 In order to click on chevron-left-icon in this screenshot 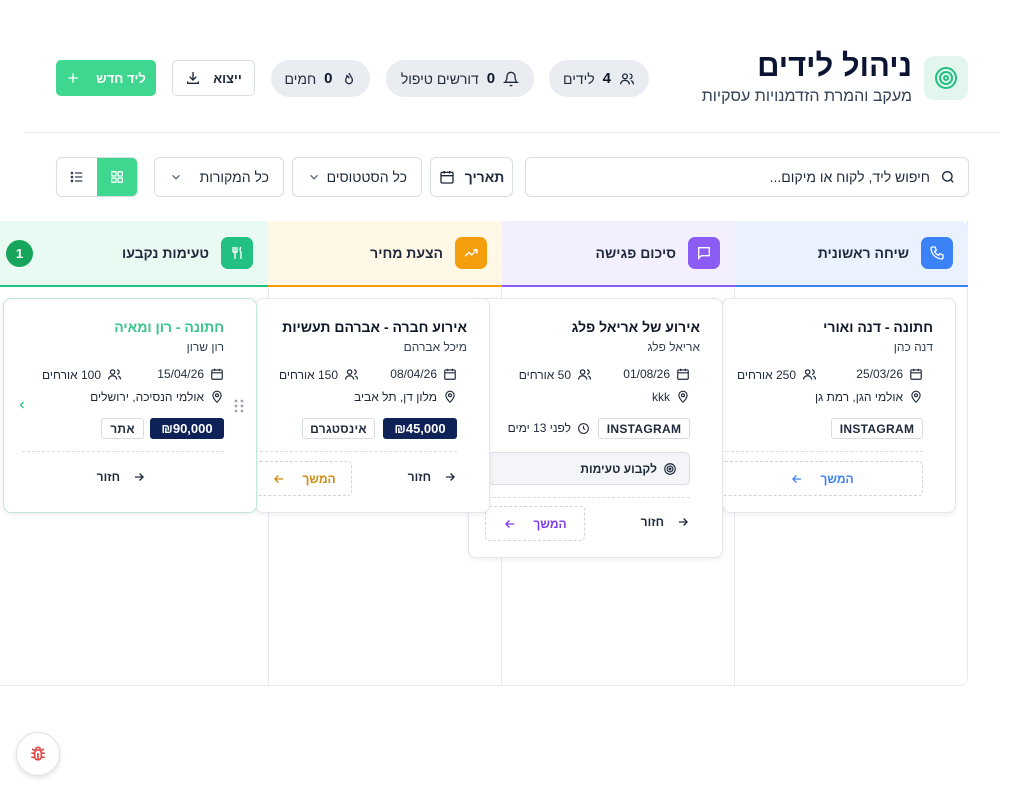, I will do `click(22, 405)`.